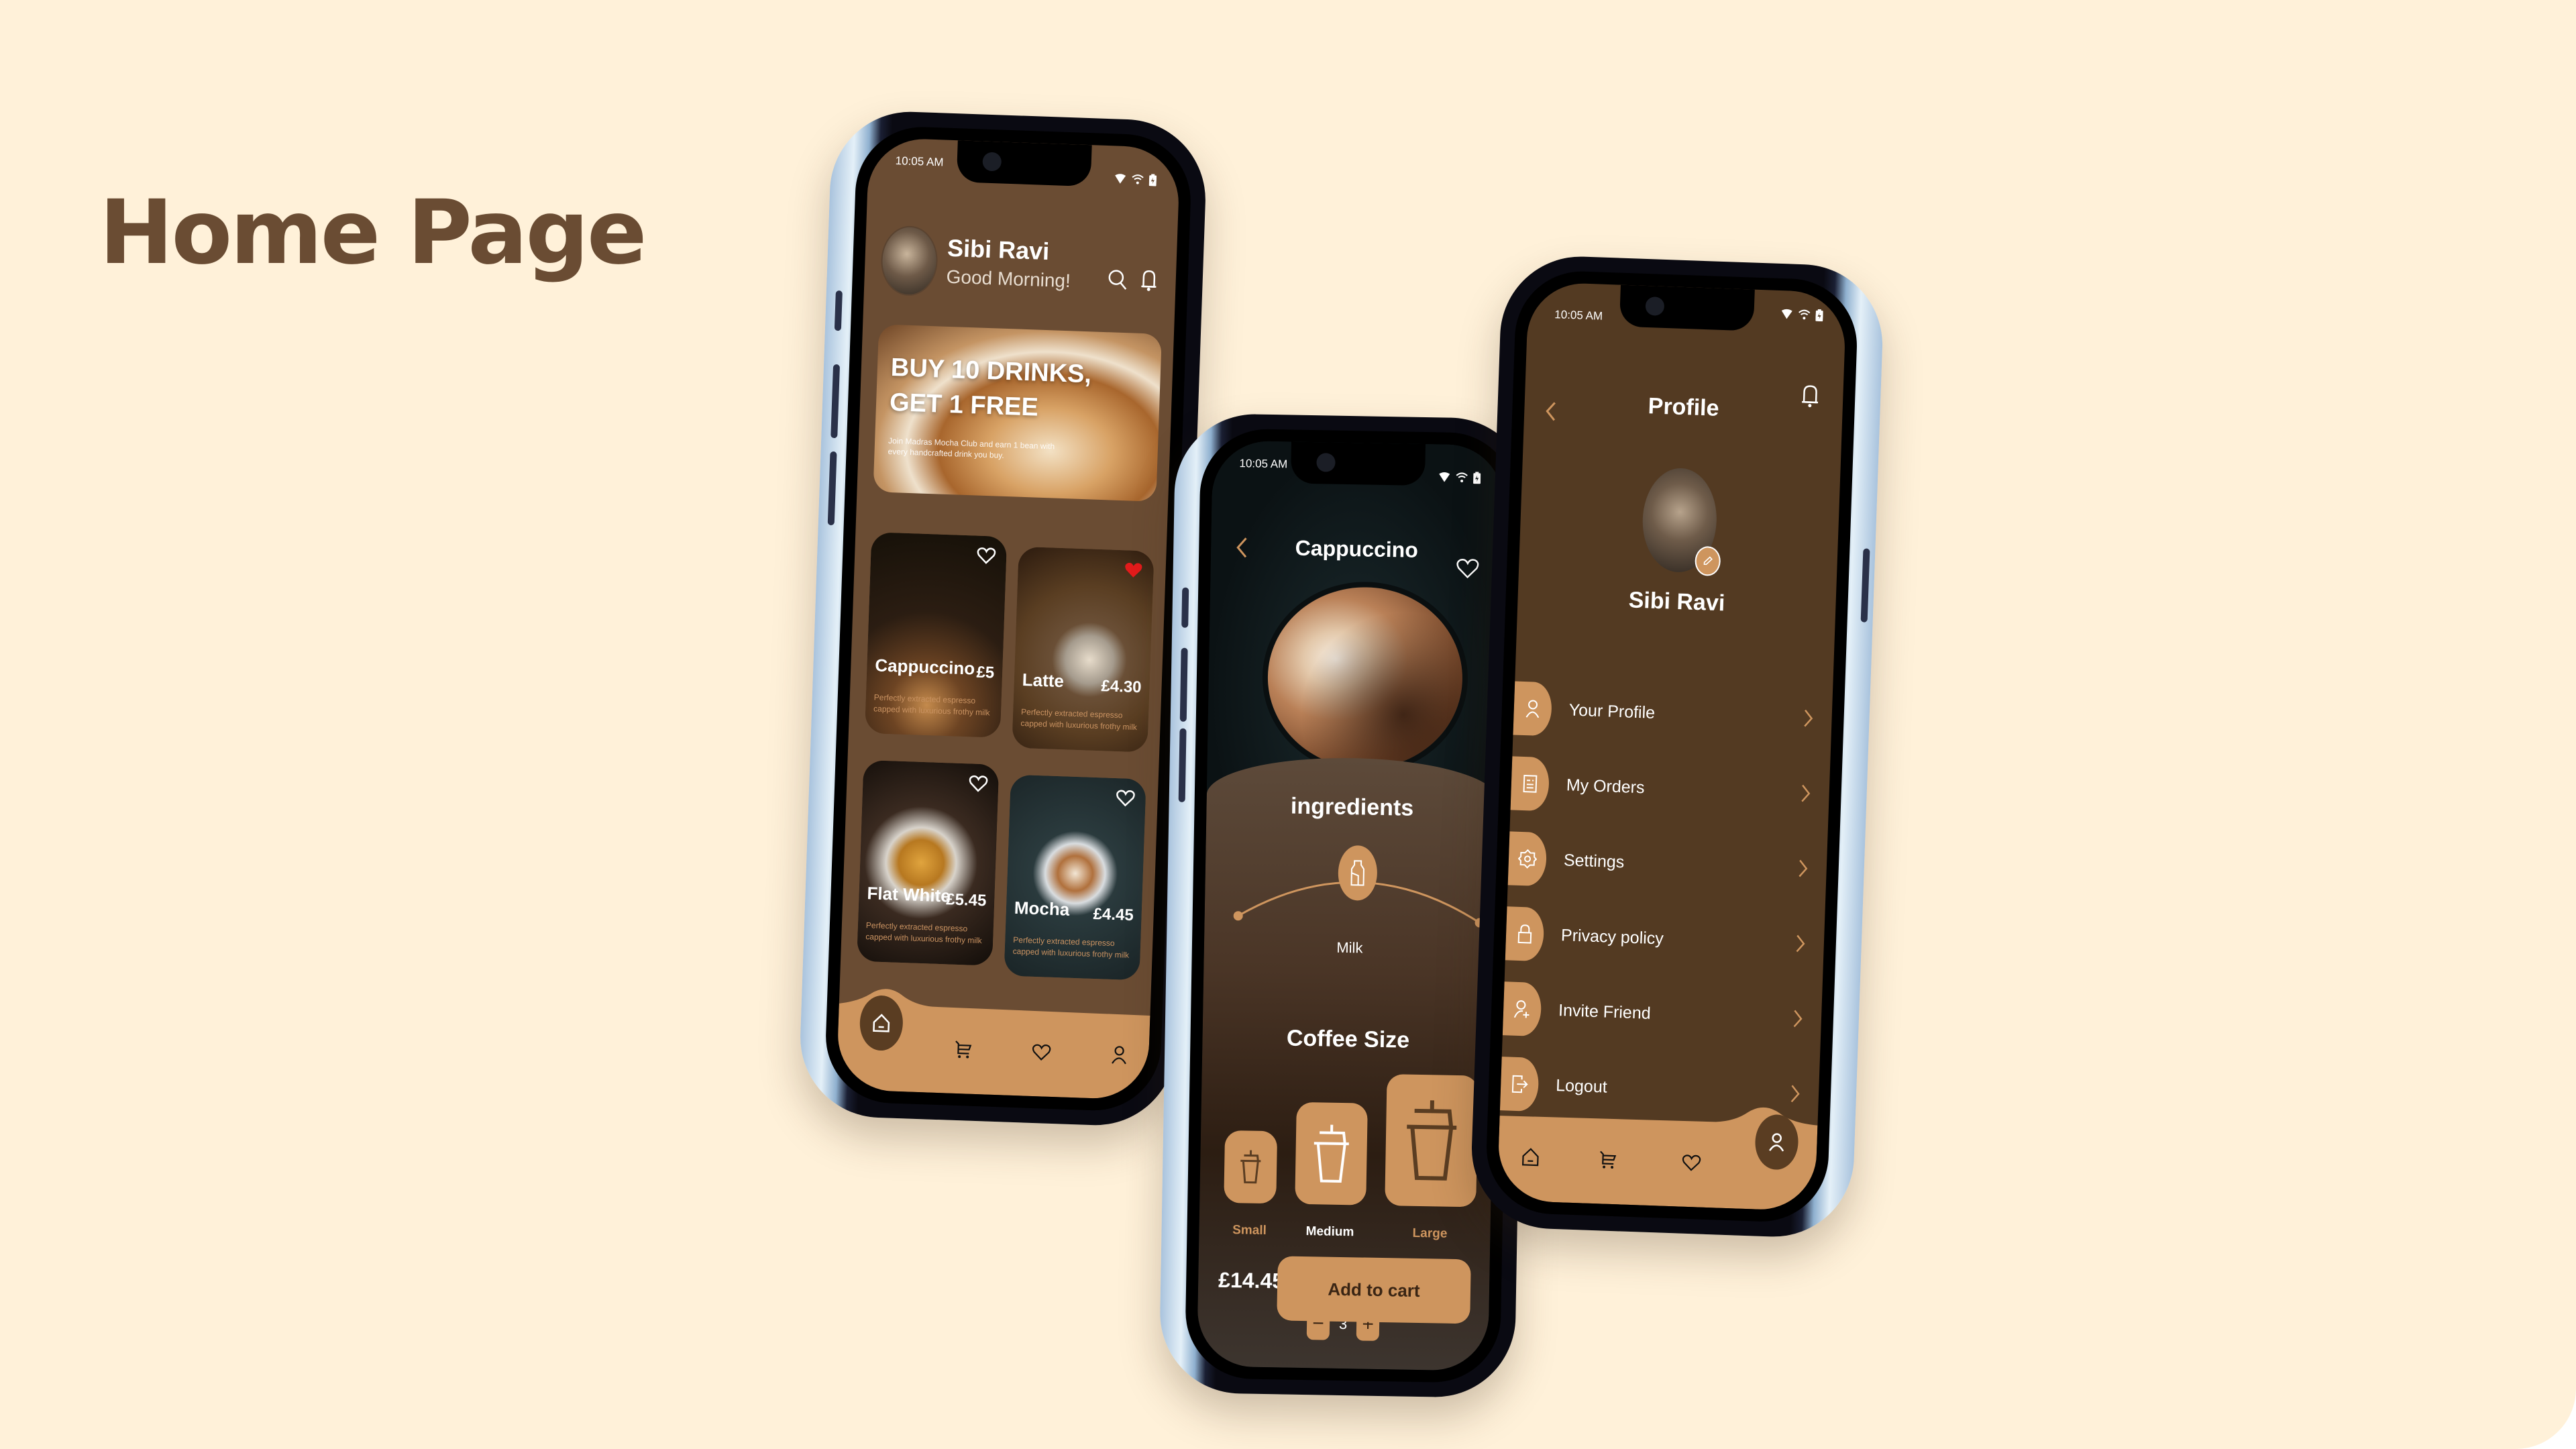  I want to click on size-medium-button, so click(1331, 1153).